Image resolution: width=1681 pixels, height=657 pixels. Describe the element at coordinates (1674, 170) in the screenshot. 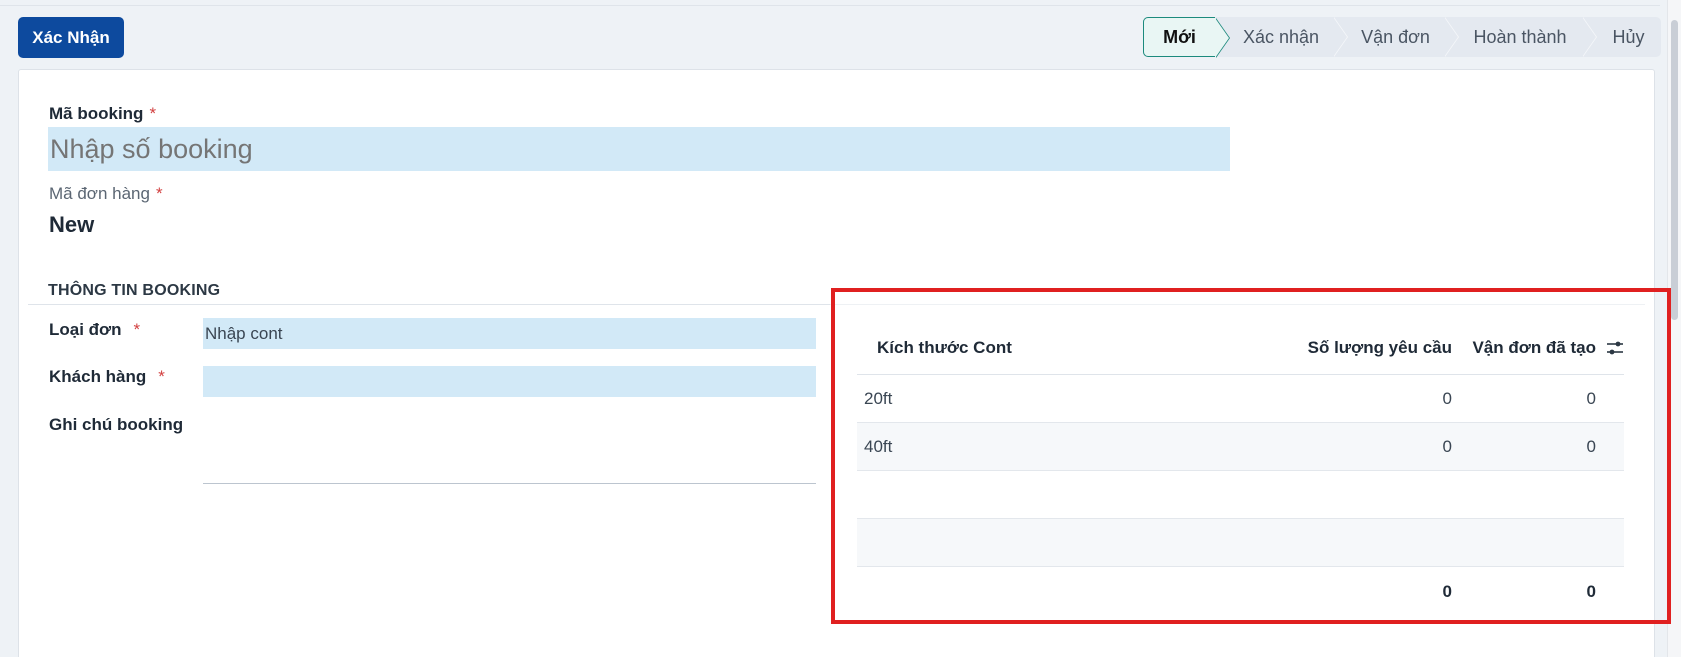

I see `scrollbar-thumb` at that location.